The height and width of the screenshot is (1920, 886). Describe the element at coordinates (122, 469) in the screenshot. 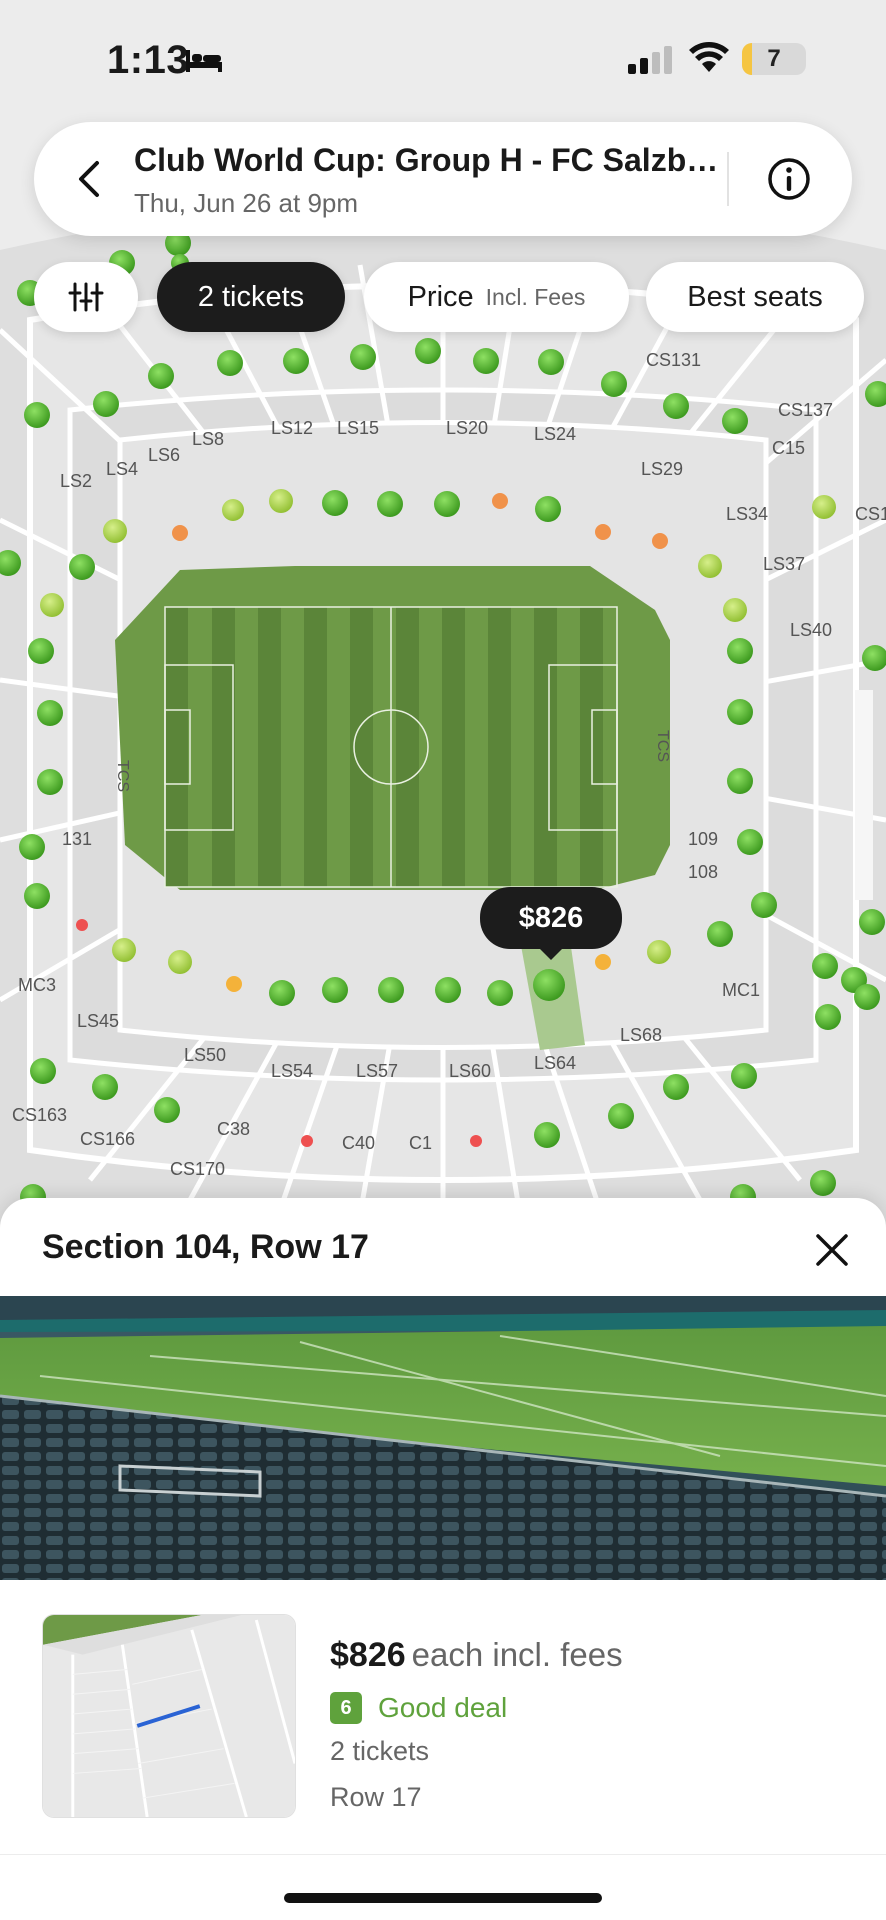

I see `svg-text: LS4` at that location.